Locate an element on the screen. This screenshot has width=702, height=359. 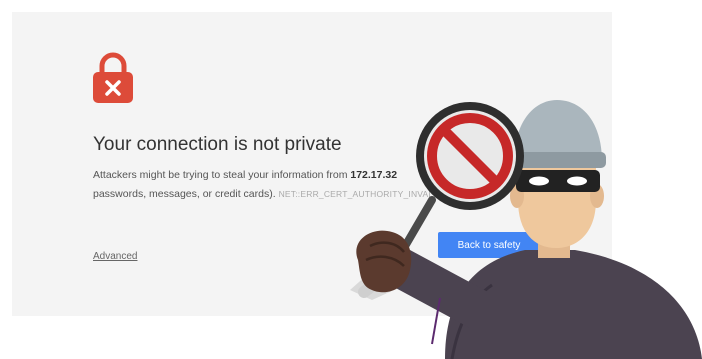
page-title: Your connection is not private is located at coordinates (217, 144).